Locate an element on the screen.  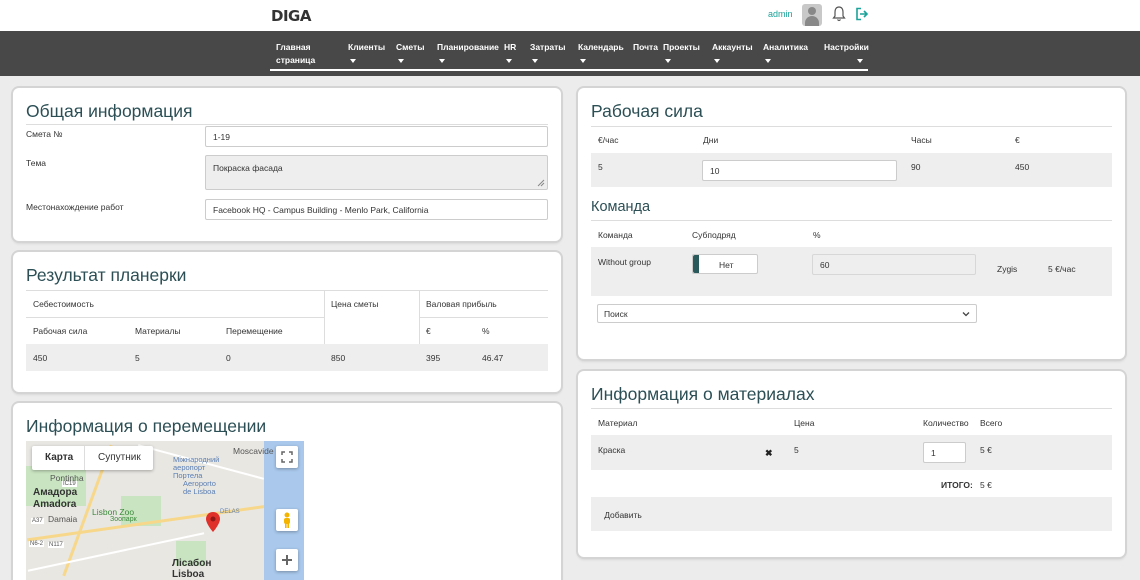
pegman-icon is located at coordinates (287, 520).